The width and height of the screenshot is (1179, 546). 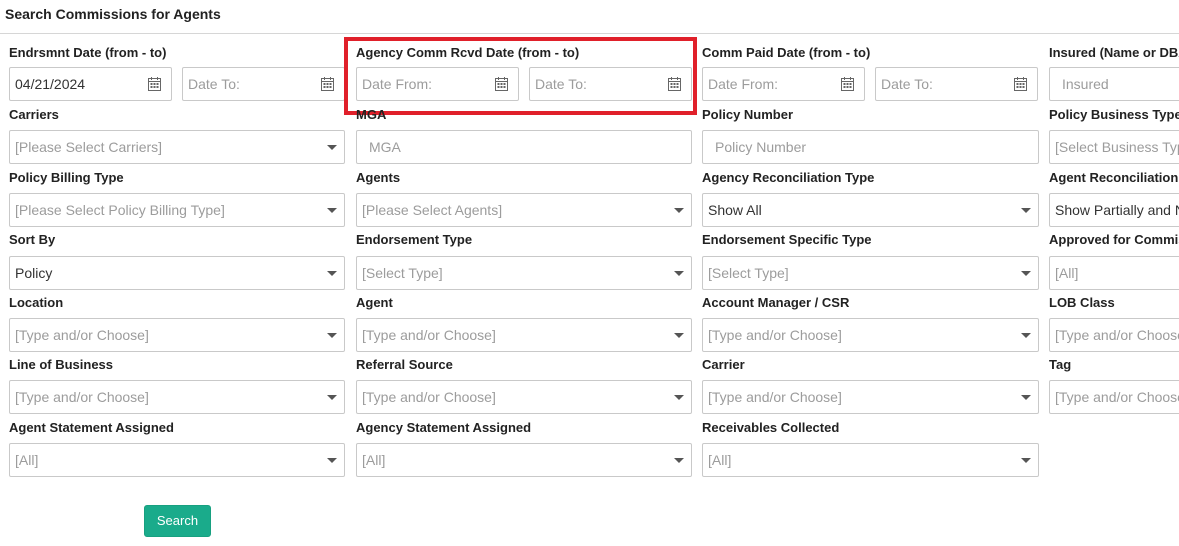 I want to click on carrier-label: Carrier, so click(x=723, y=364).